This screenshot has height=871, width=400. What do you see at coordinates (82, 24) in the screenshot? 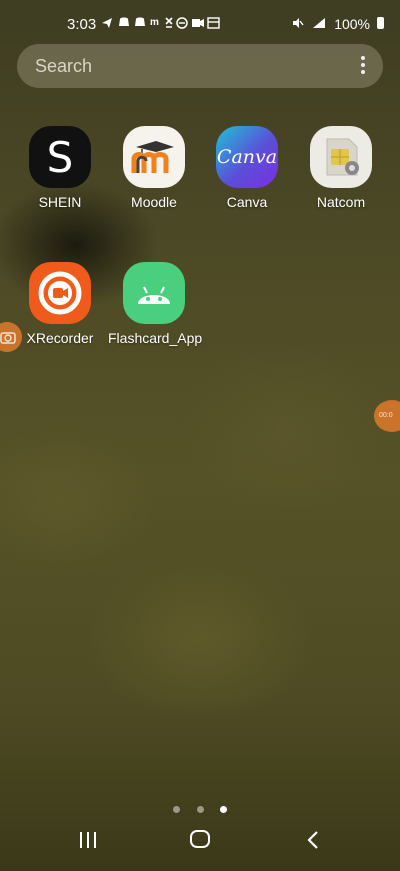
I see `status-time: 3:03` at bounding box center [82, 24].